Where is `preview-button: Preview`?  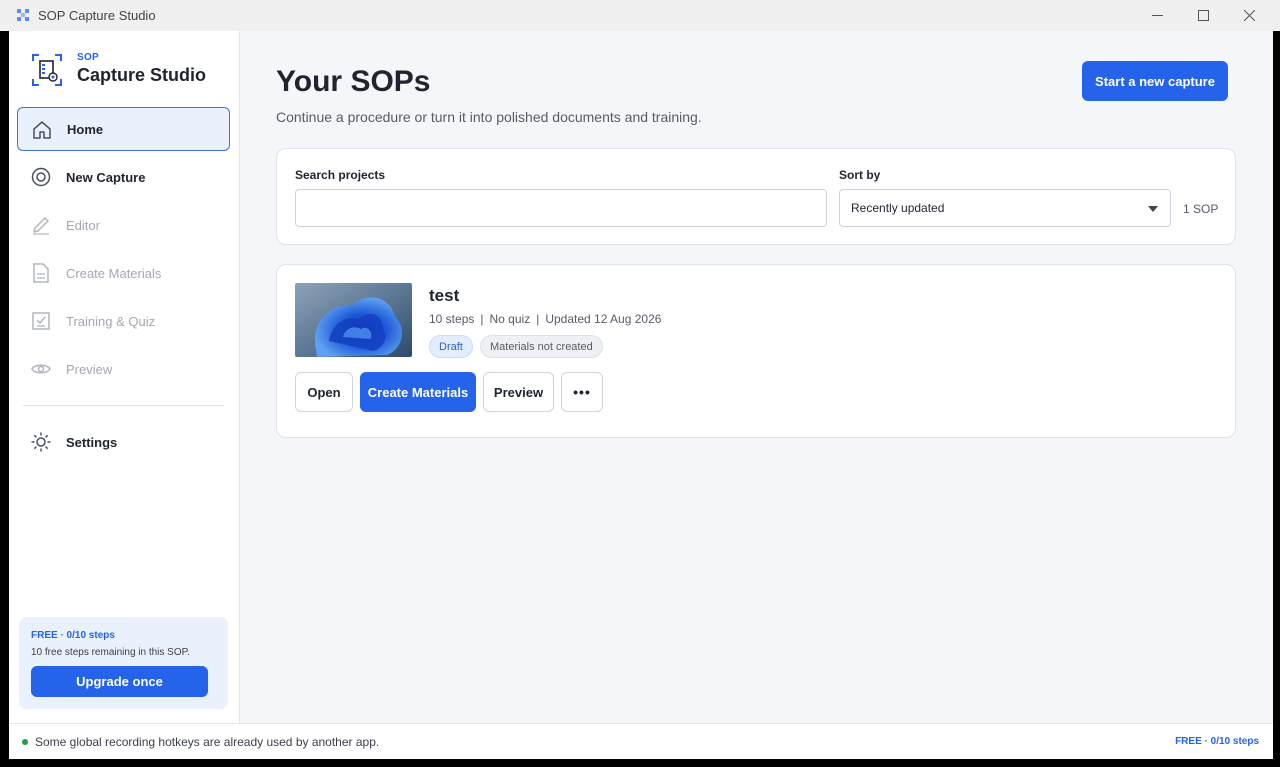
preview-button: Preview is located at coordinates (518, 392).